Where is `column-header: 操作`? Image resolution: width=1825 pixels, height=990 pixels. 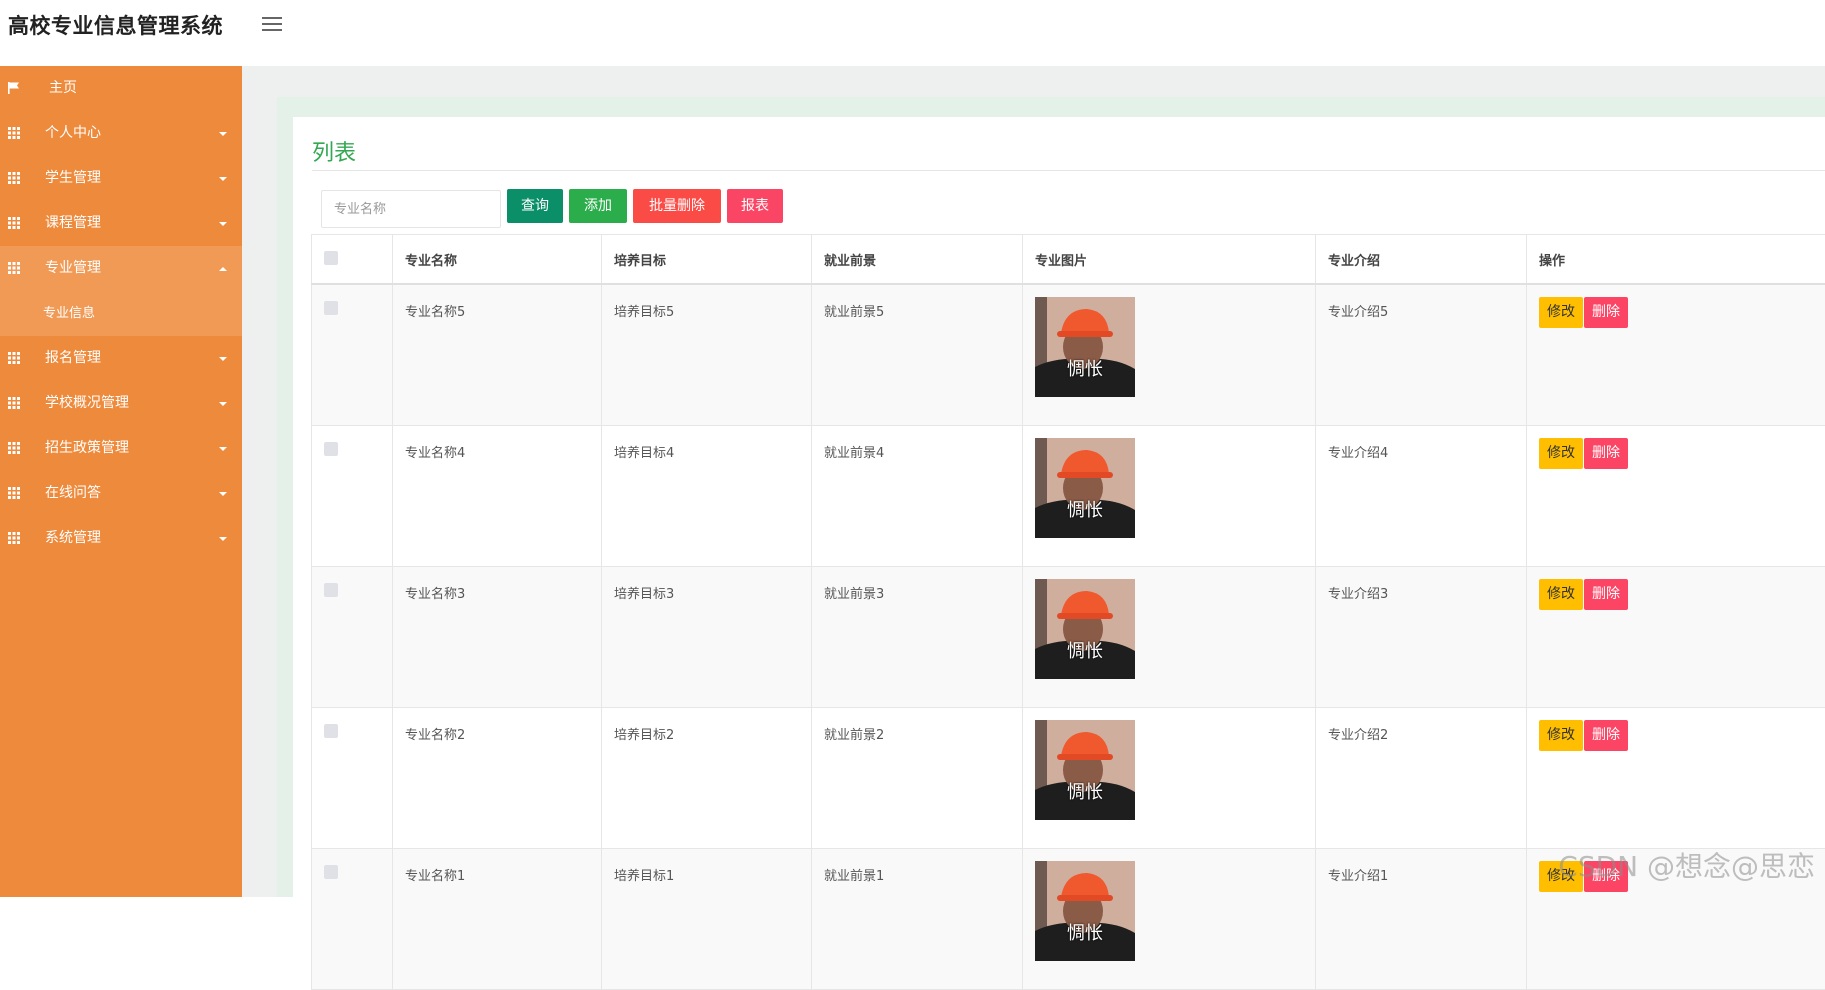 column-header: 操作 is located at coordinates (1676, 260).